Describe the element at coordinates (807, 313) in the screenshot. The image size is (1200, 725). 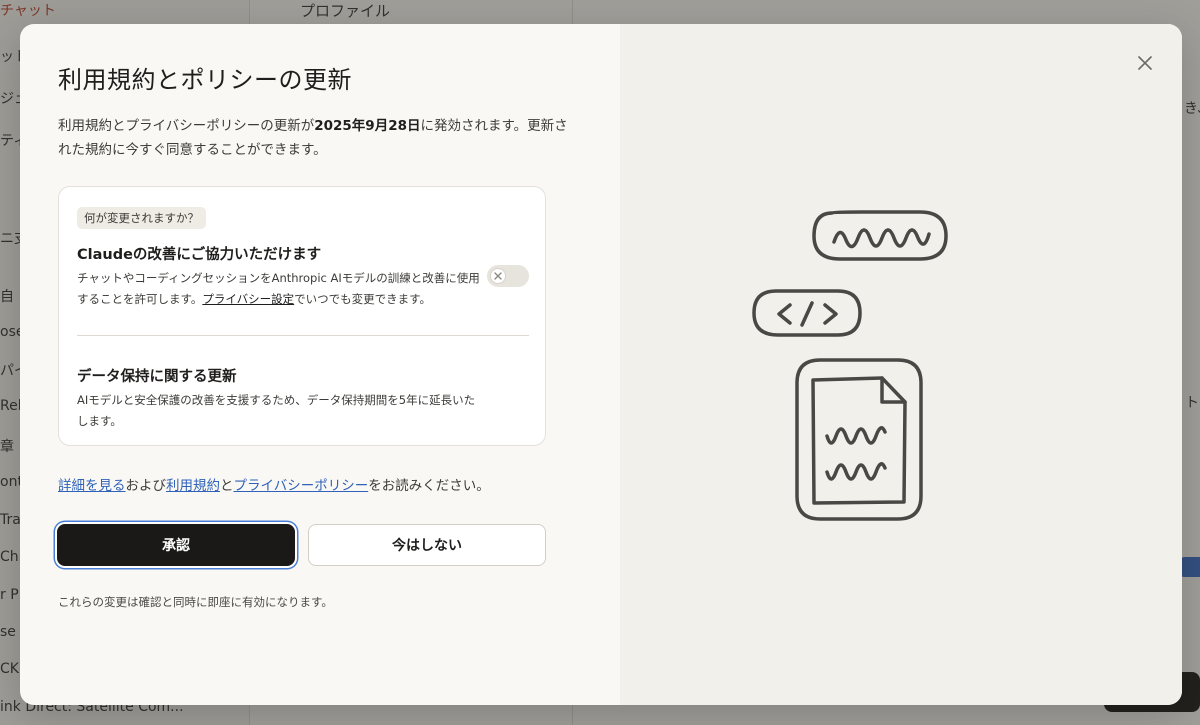
I see `code-tag-icon` at that location.